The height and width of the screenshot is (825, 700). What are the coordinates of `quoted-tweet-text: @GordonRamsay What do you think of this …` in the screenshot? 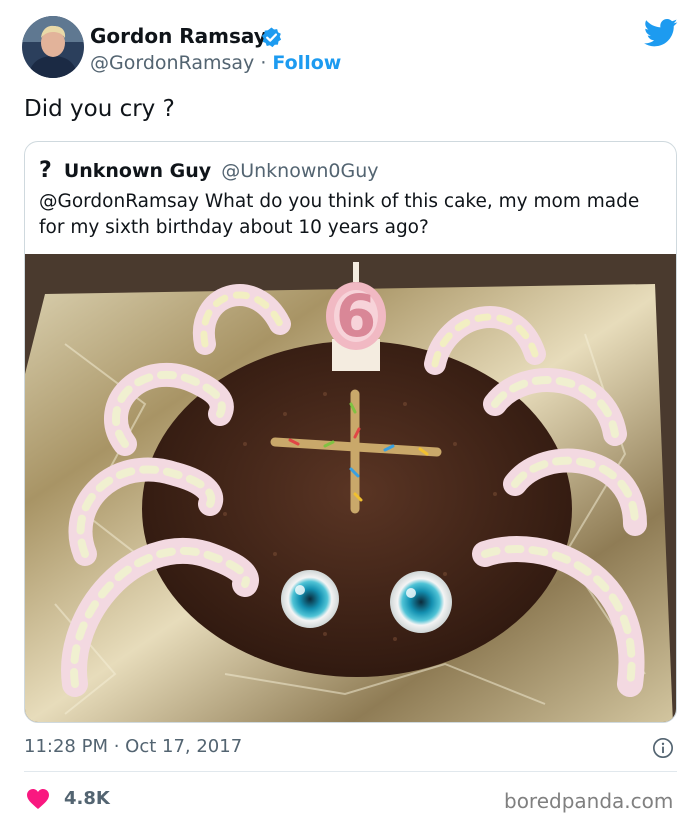 It's located at (339, 214).